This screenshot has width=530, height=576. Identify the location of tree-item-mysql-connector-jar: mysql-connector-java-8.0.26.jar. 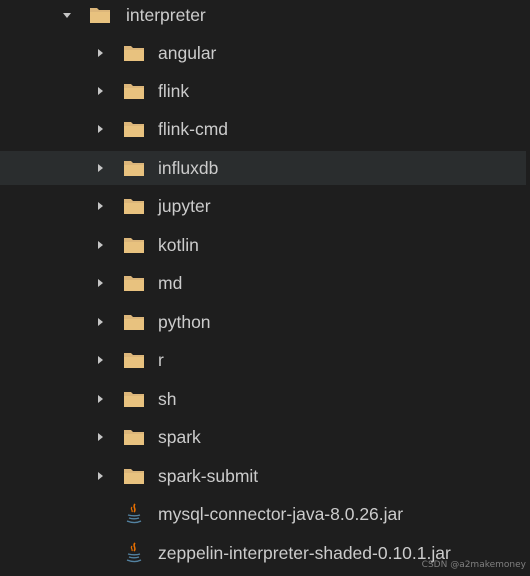
(265, 514).